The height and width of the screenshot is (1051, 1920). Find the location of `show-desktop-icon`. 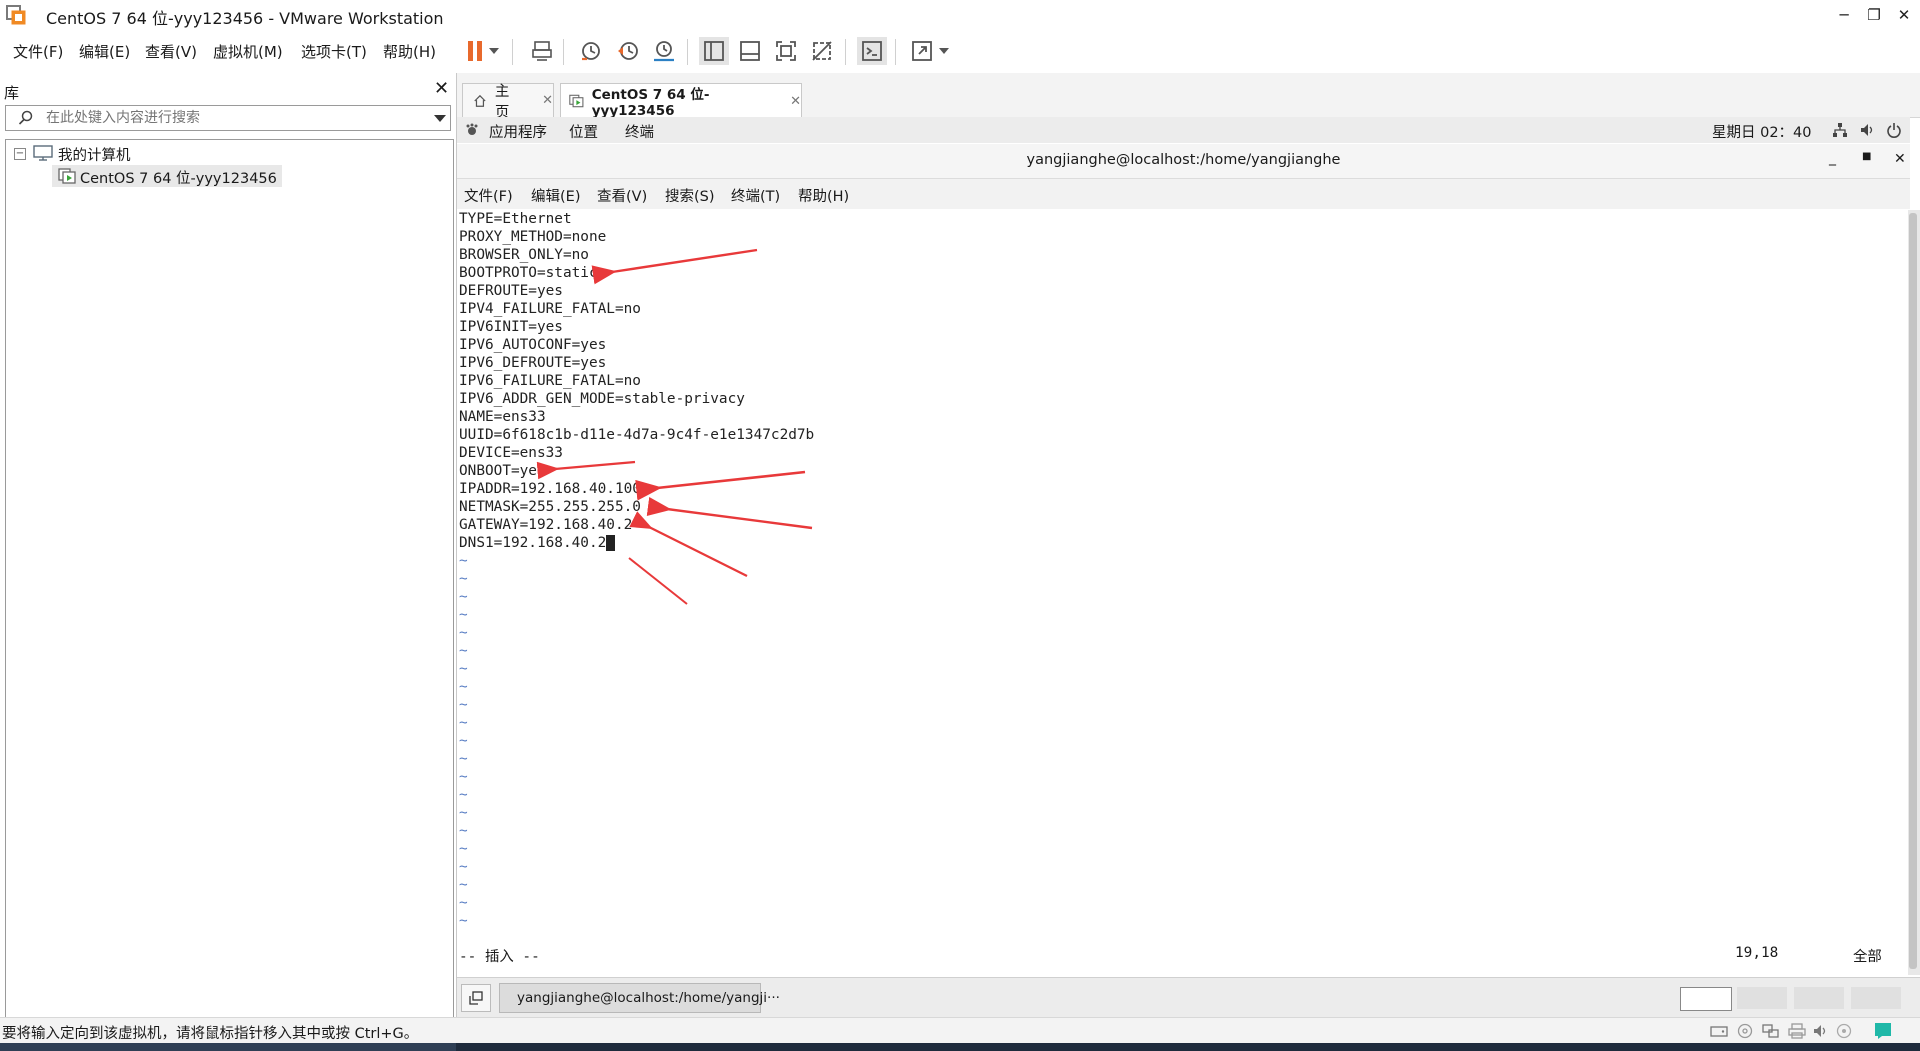

show-desktop-icon is located at coordinates (476, 998).